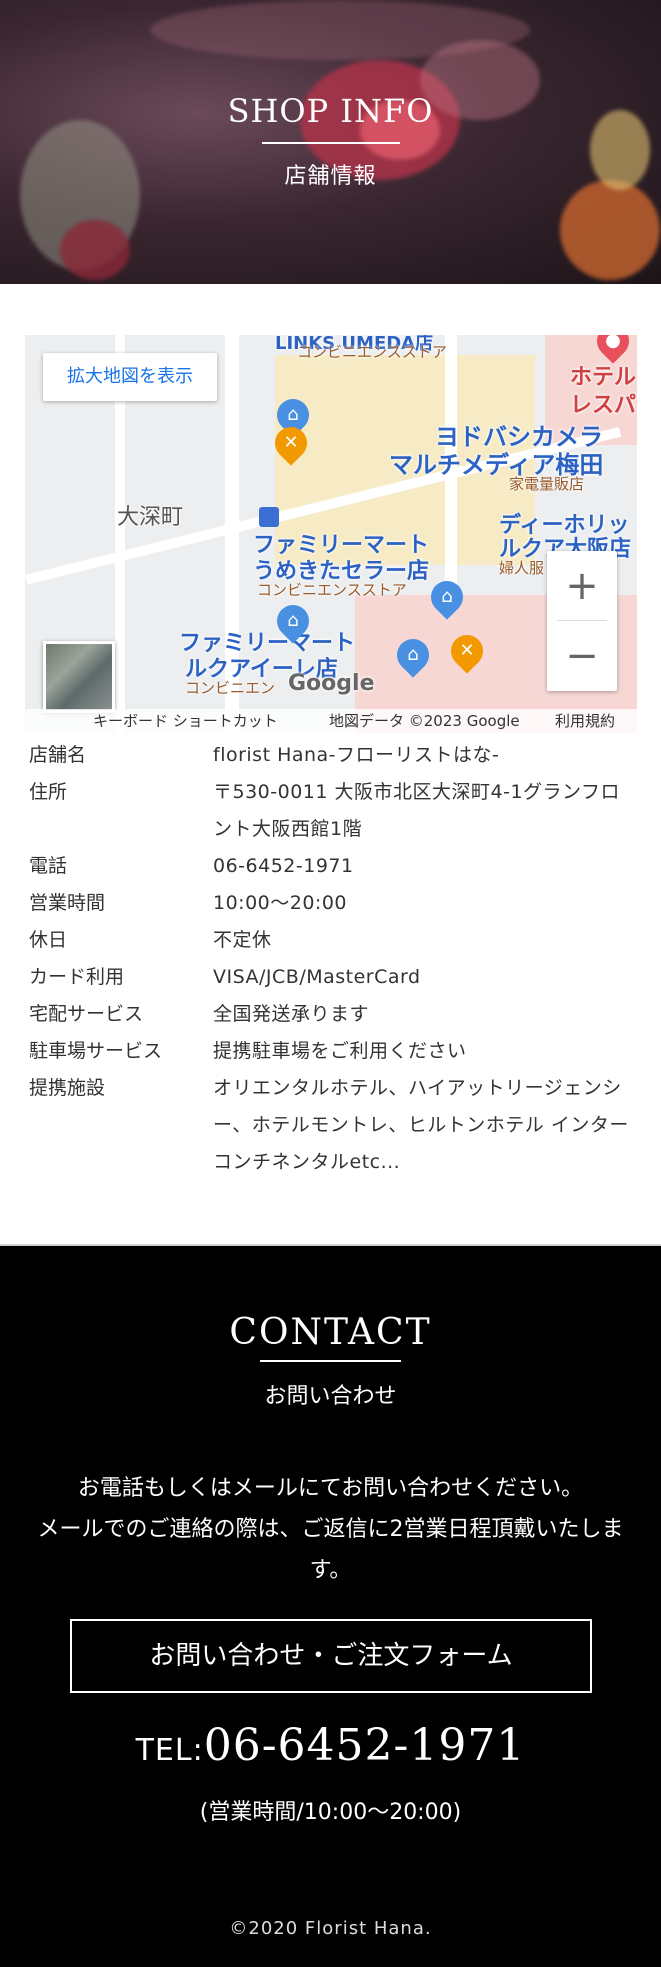 The width and height of the screenshot is (661, 1967). I want to click on hero-title-en: SHOP INFO, so click(330, 111).